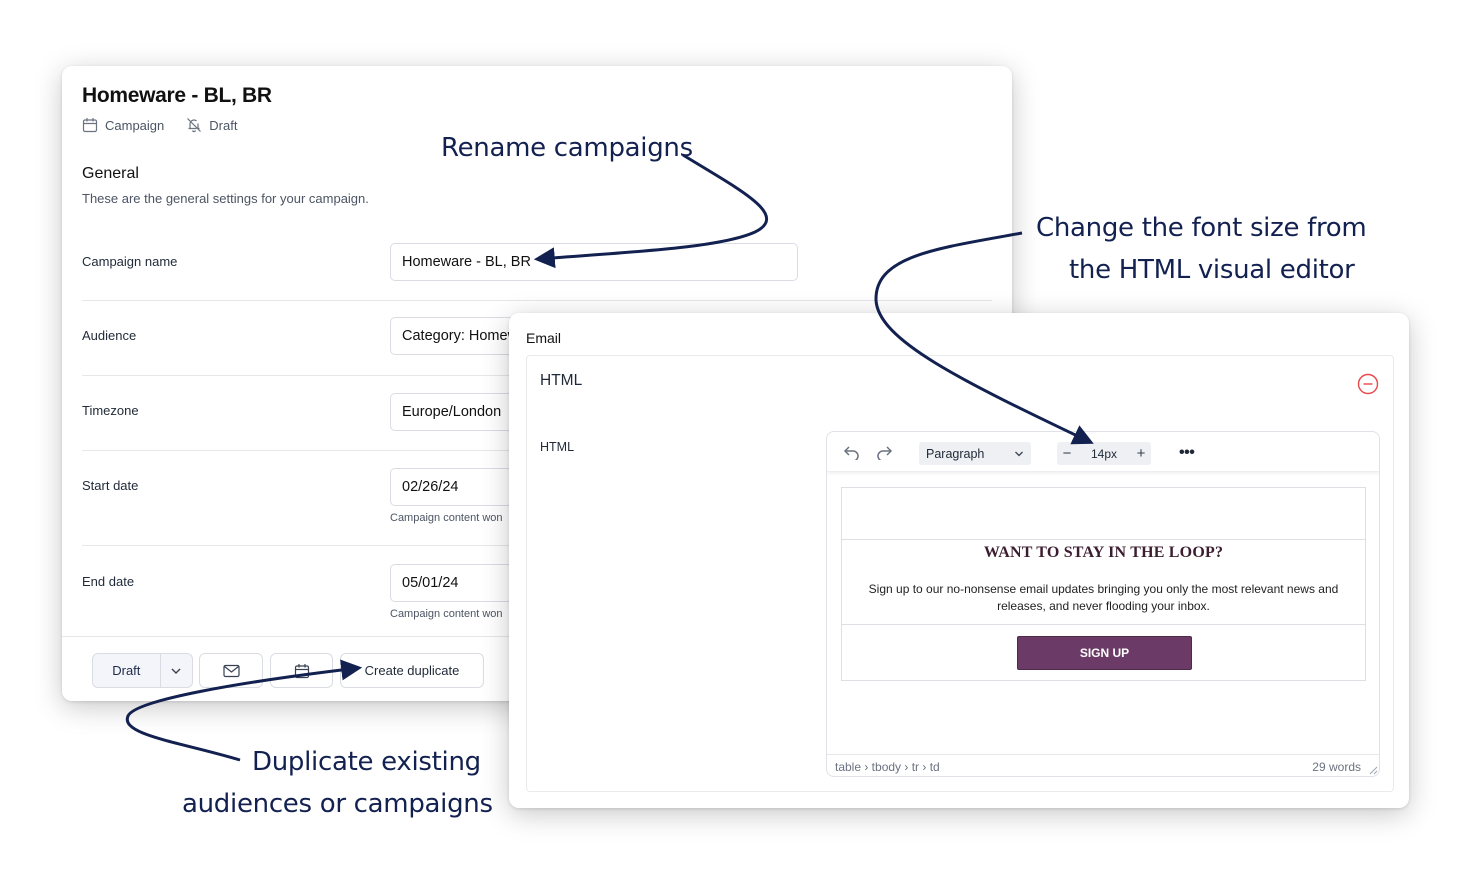 The height and width of the screenshot is (888, 1476). What do you see at coordinates (651, 211) in the screenshot?
I see `rename-arrow` at bounding box center [651, 211].